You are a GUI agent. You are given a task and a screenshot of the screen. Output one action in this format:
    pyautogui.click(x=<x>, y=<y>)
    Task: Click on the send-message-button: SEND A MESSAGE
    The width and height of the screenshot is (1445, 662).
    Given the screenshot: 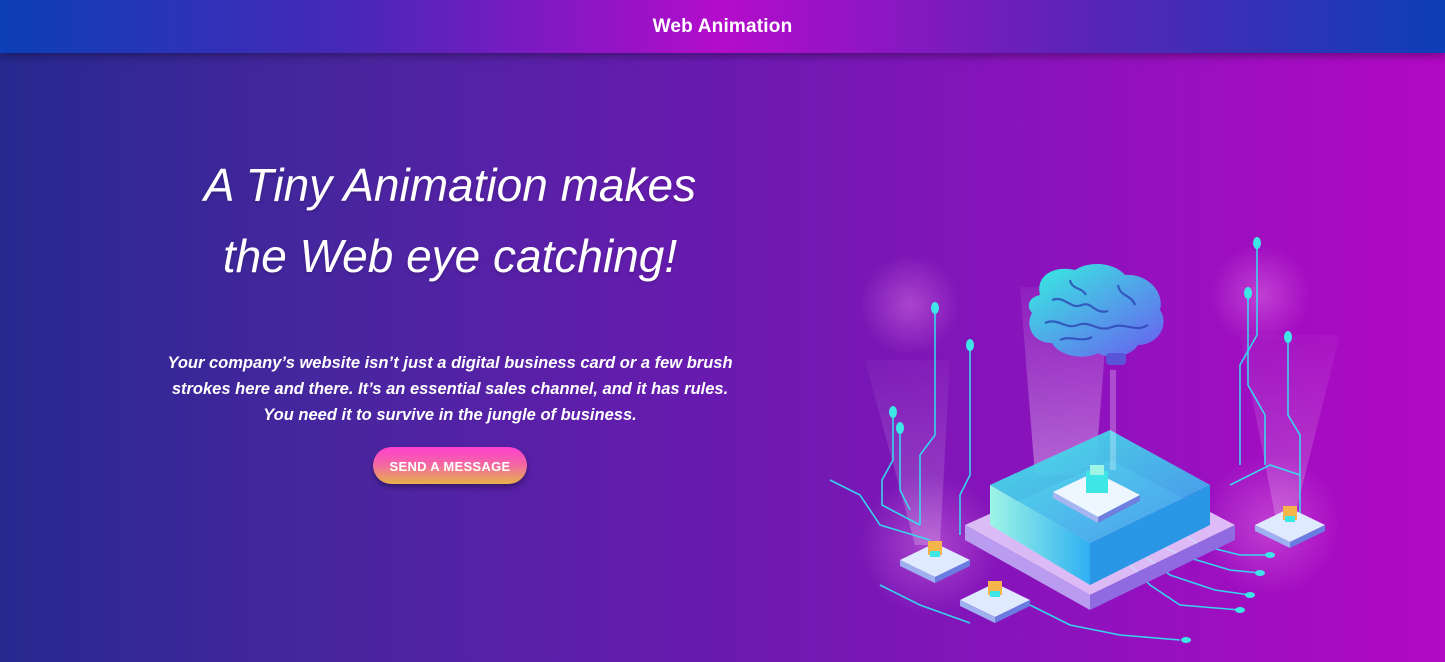 What is the action you would take?
    pyautogui.click(x=450, y=465)
    